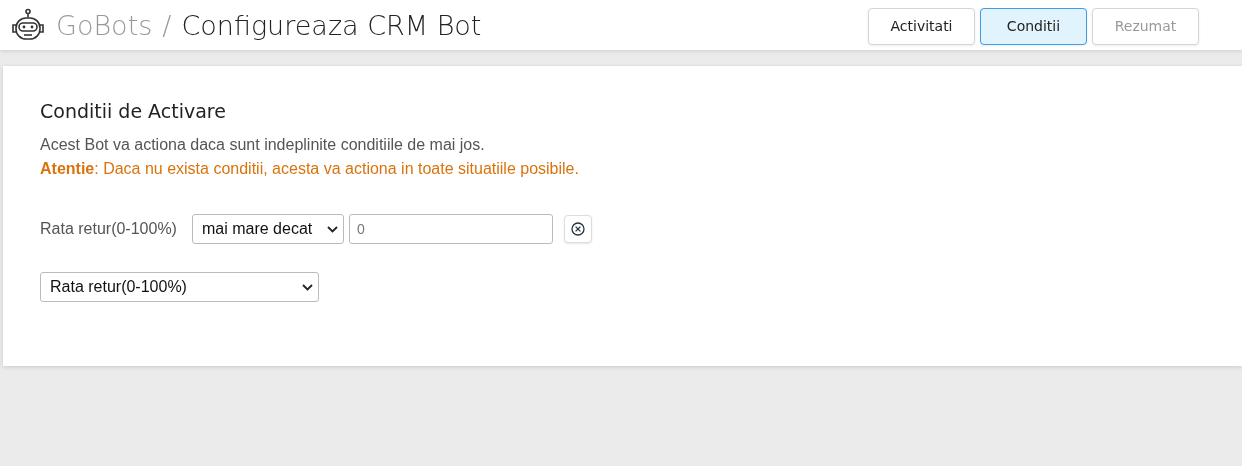 The height and width of the screenshot is (466, 1242). I want to click on remove-button, so click(577, 229).